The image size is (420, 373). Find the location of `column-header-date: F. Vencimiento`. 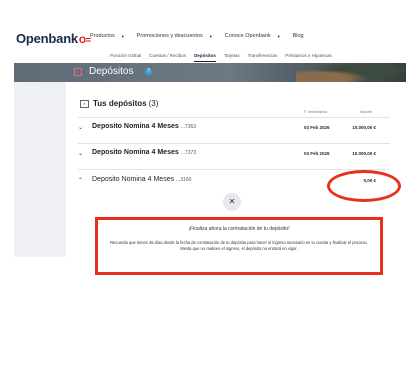

column-header-date: F. Vencimiento is located at coordinates (316, 112).